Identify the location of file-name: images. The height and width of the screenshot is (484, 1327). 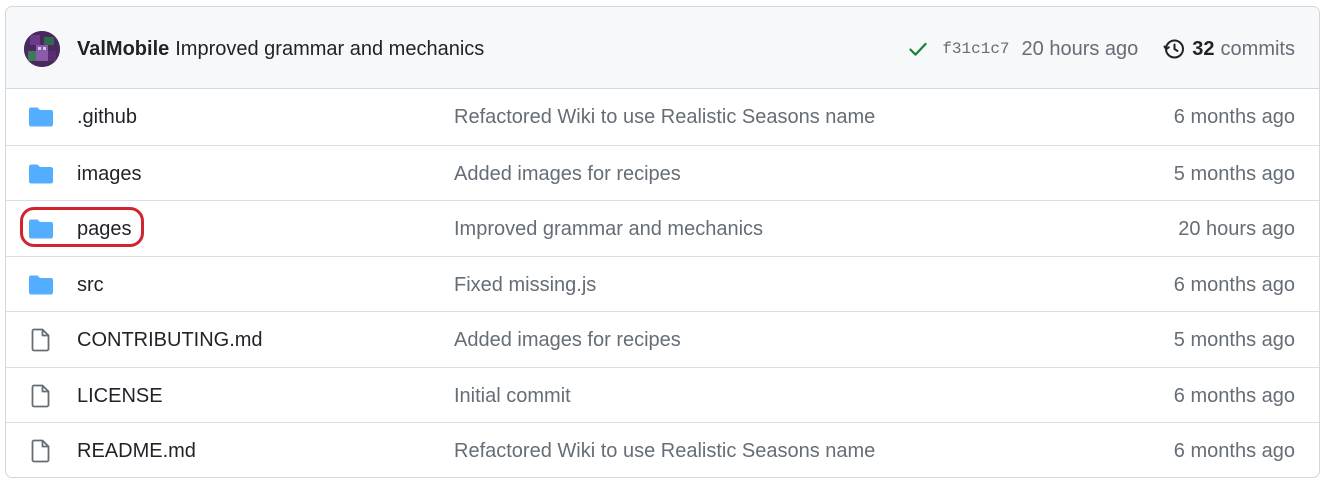
(109, 174).